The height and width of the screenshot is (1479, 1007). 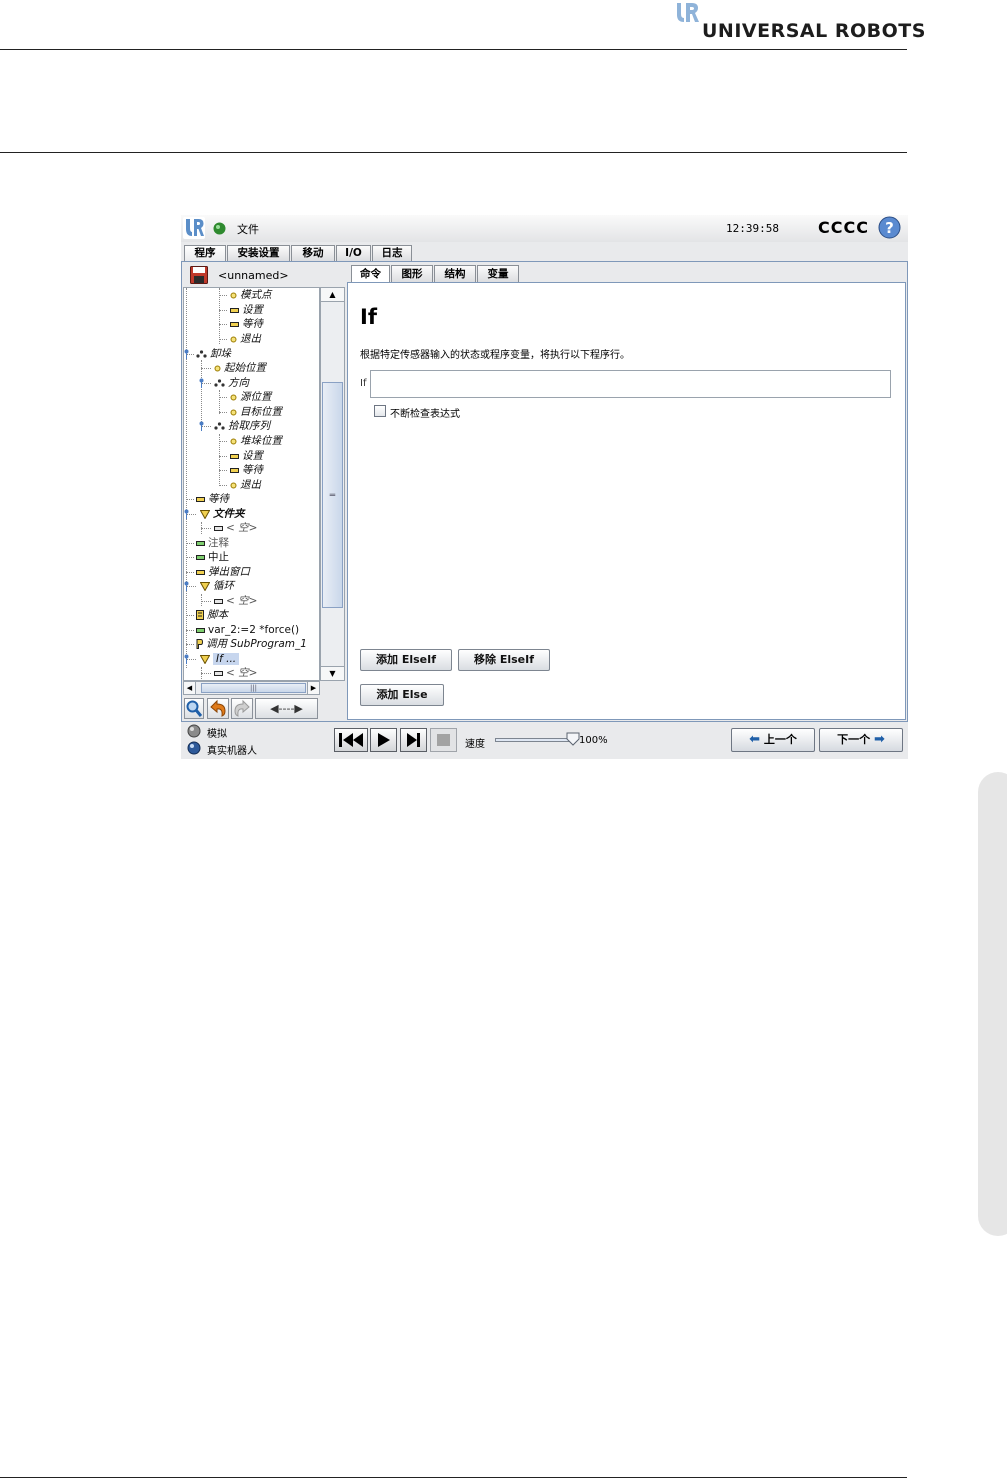 What do you see at coordinates (217, 734) in the screenshot?
I see `simulation-label: 模拟` at bounding box center [217, 734].